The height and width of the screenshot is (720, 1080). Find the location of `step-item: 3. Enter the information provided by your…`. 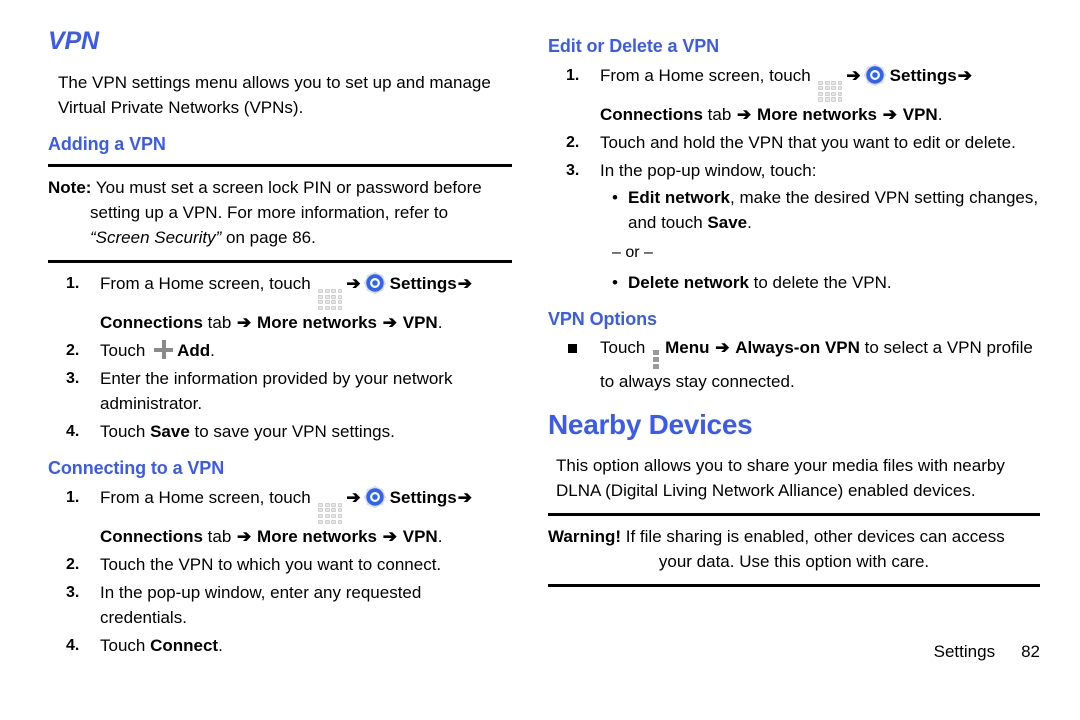

step-item: 3. Enter the information provided by your… is located at coordinates (280, 391).